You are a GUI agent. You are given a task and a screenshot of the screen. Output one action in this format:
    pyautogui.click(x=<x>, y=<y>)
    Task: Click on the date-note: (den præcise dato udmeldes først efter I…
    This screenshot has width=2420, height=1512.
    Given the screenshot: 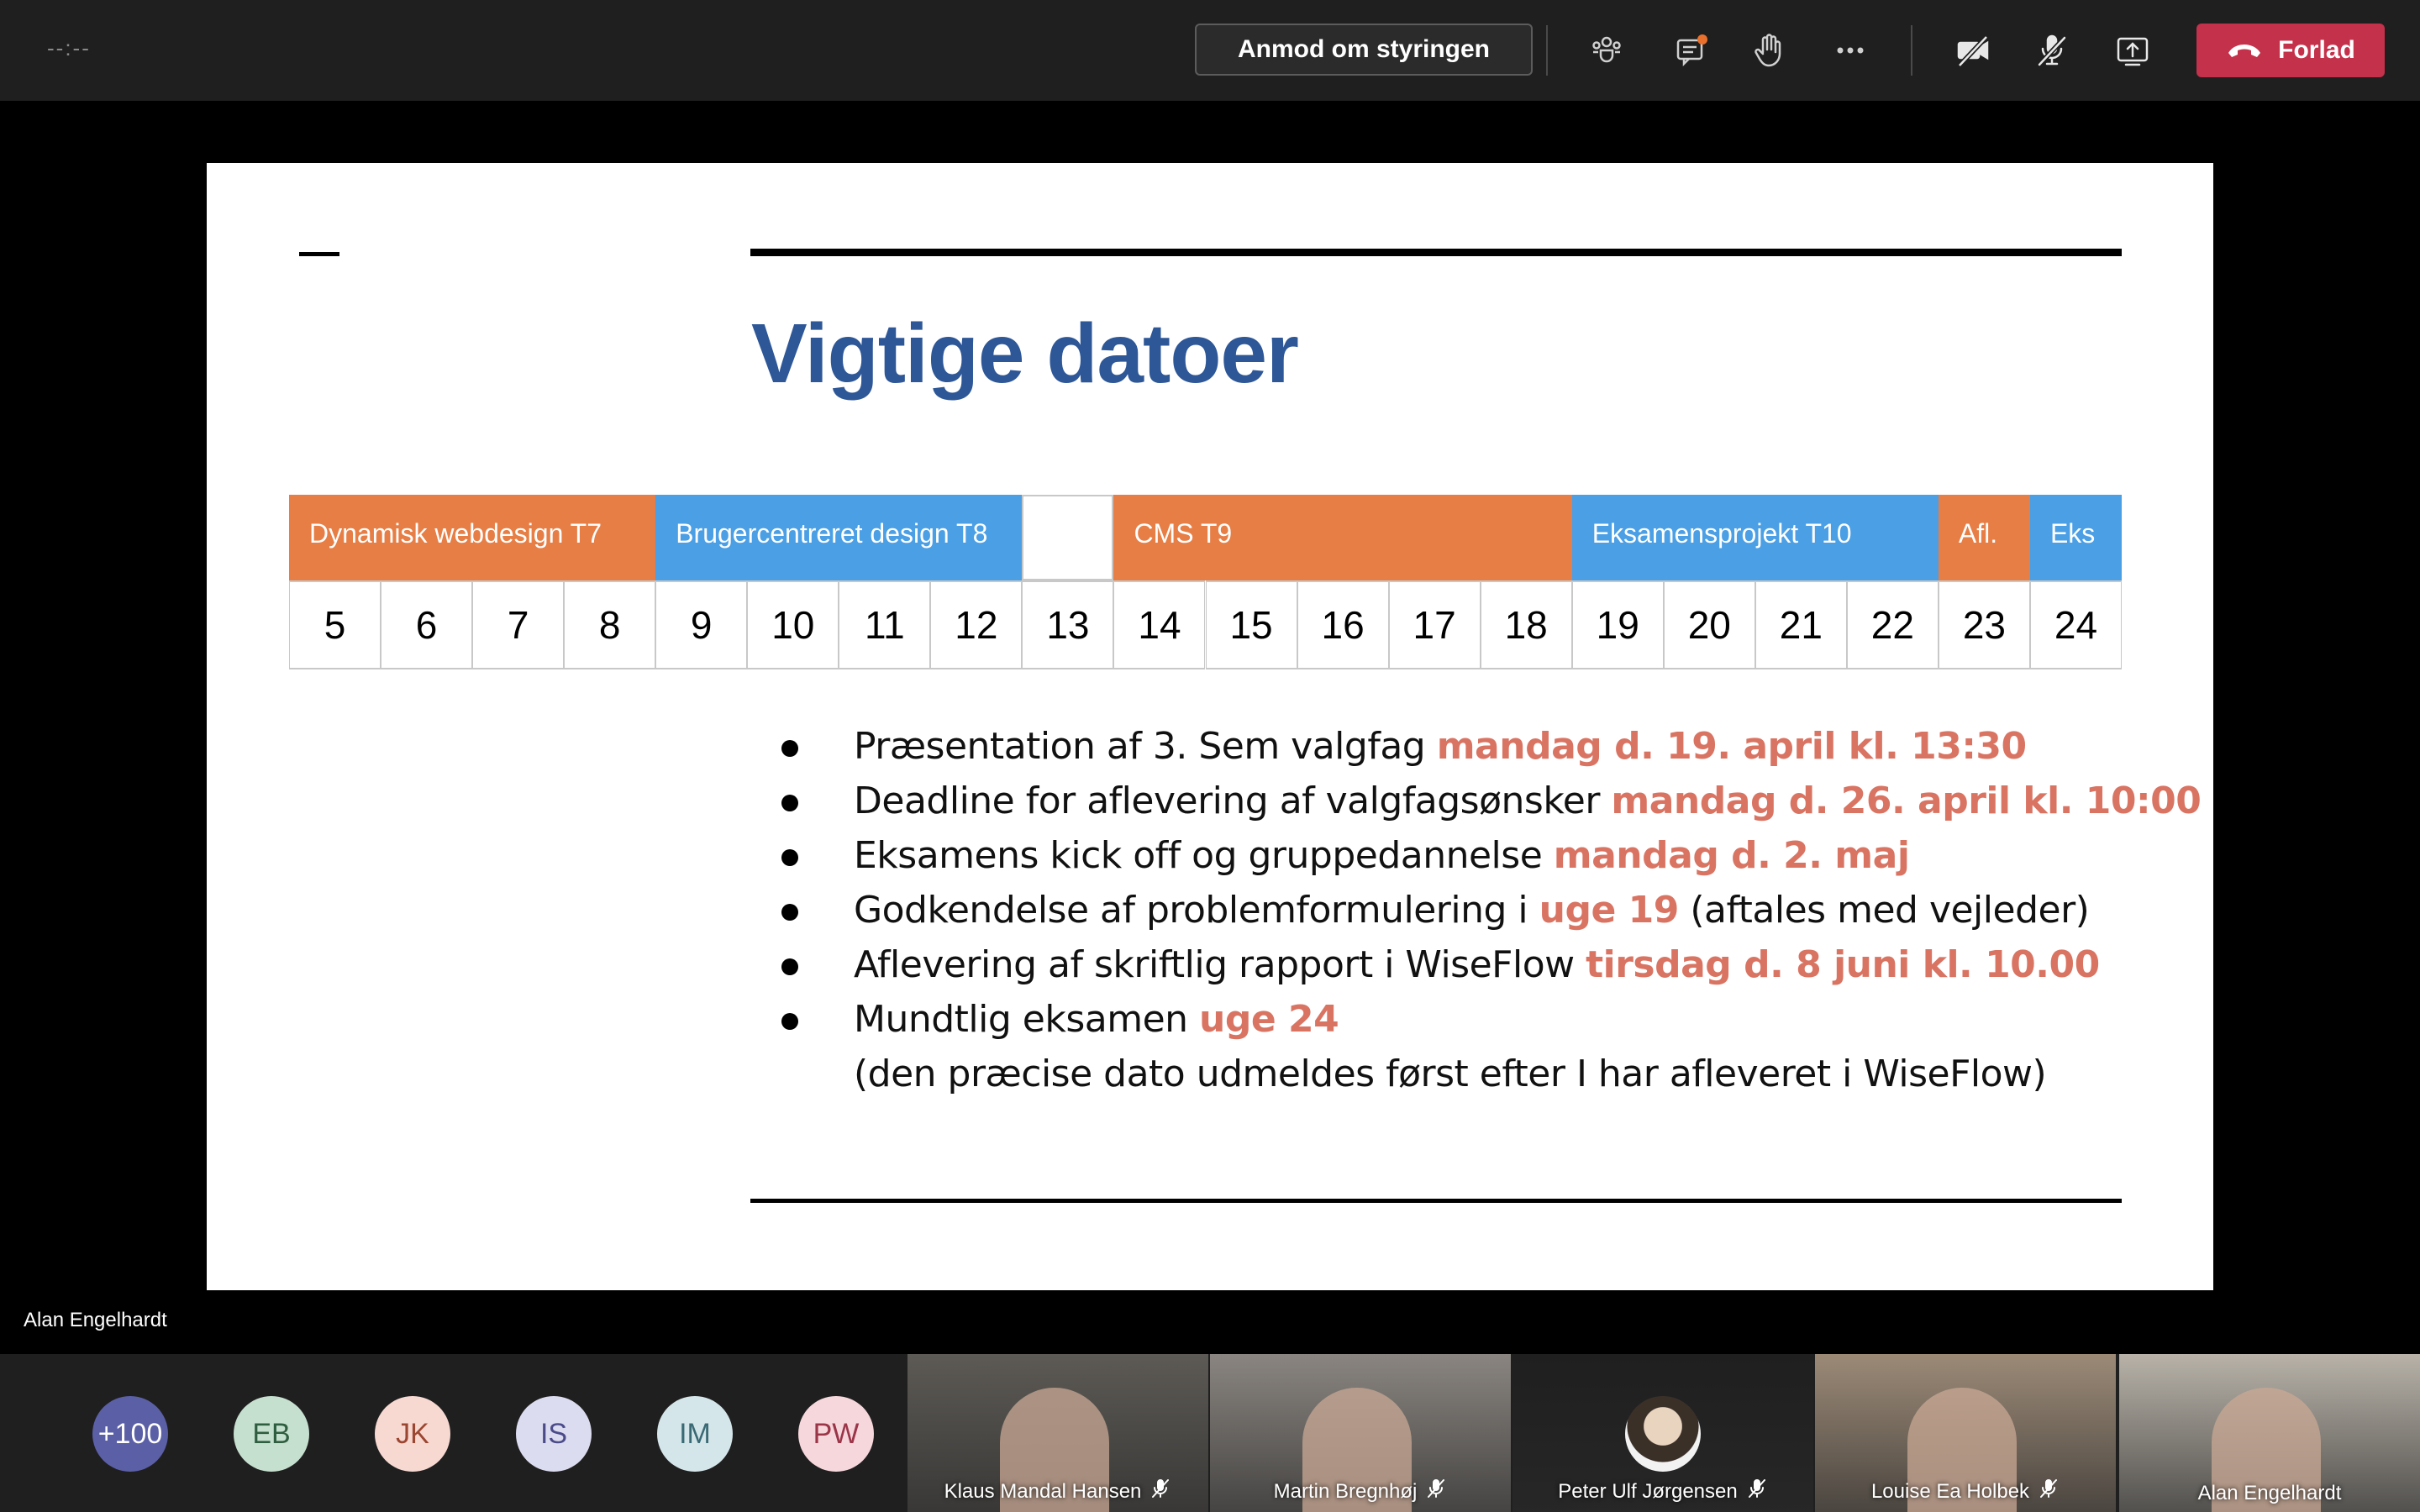 What is the action you would take?
    pyautogui.click(x=1450, y=1074)
    